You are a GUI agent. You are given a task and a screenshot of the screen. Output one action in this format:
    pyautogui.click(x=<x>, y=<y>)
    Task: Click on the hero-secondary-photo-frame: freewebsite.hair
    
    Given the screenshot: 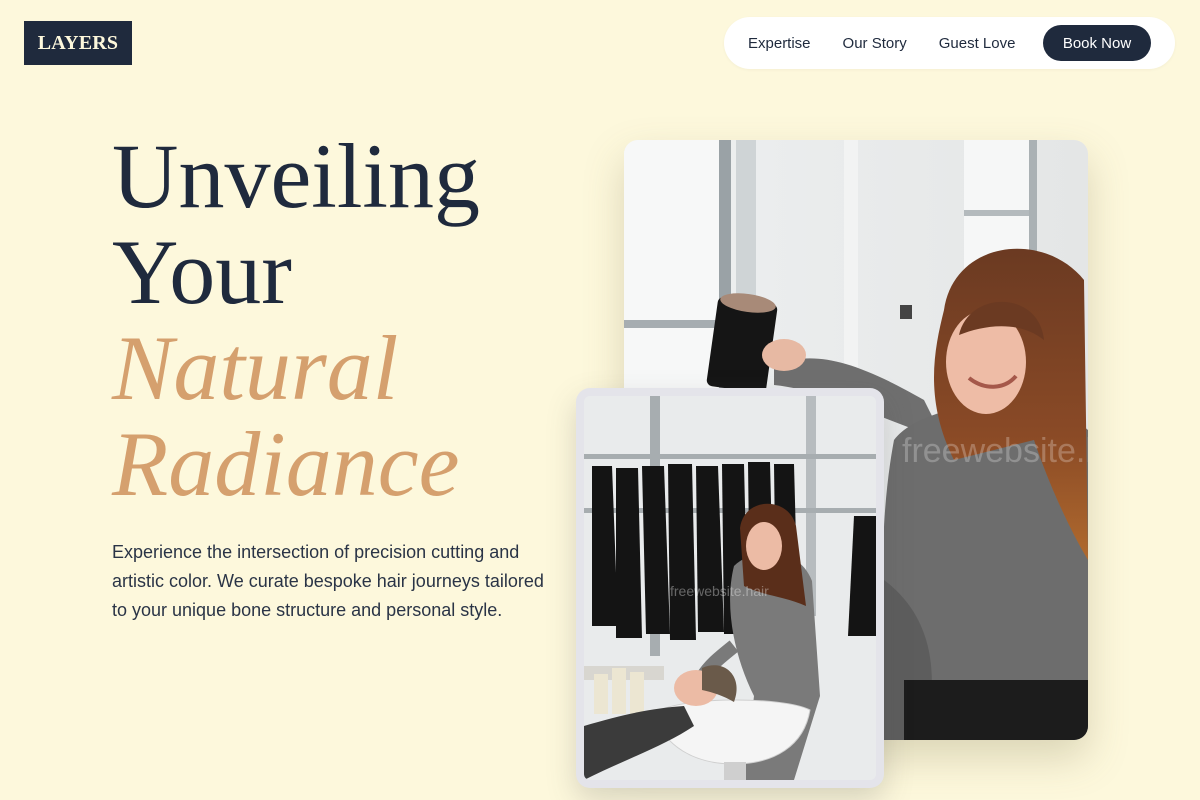 What is the action you would take?
    pyautogui.click(x=730, y=588)
    